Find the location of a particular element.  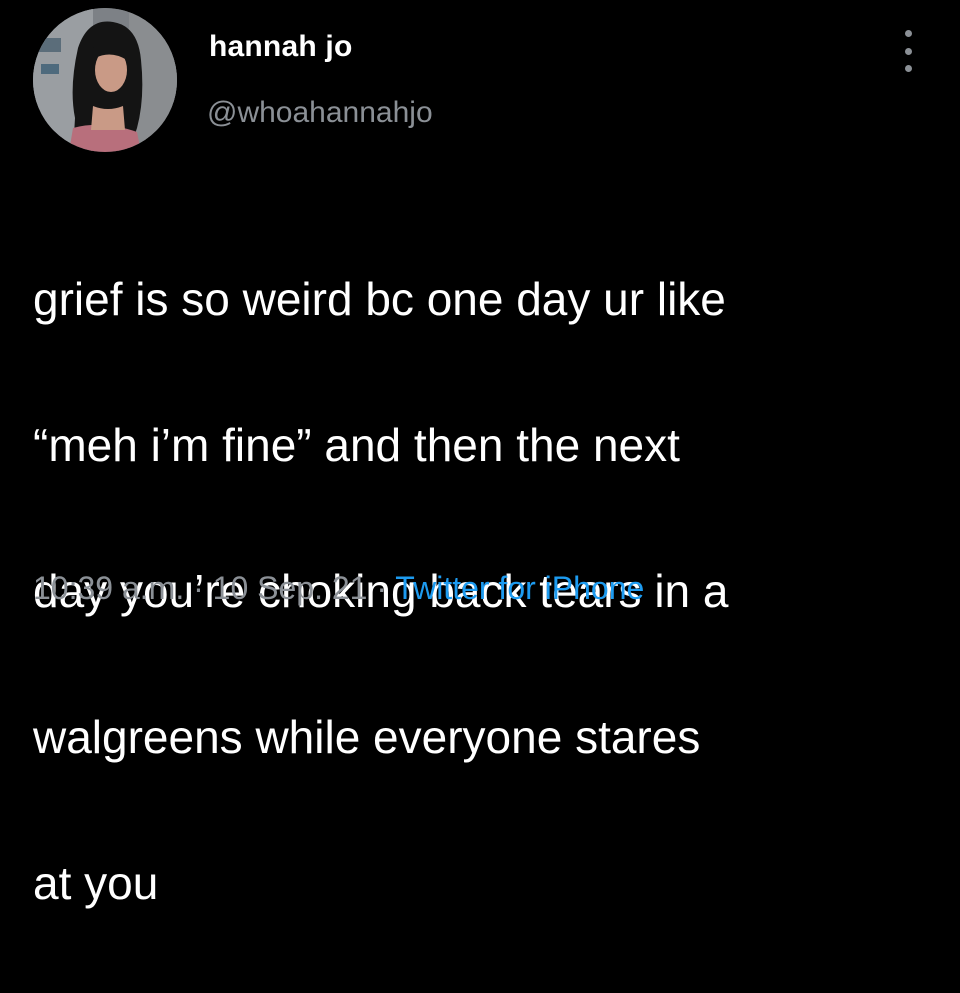

tweet-text-line: walgreens while everyone stares is located at coordinates (367, 737).